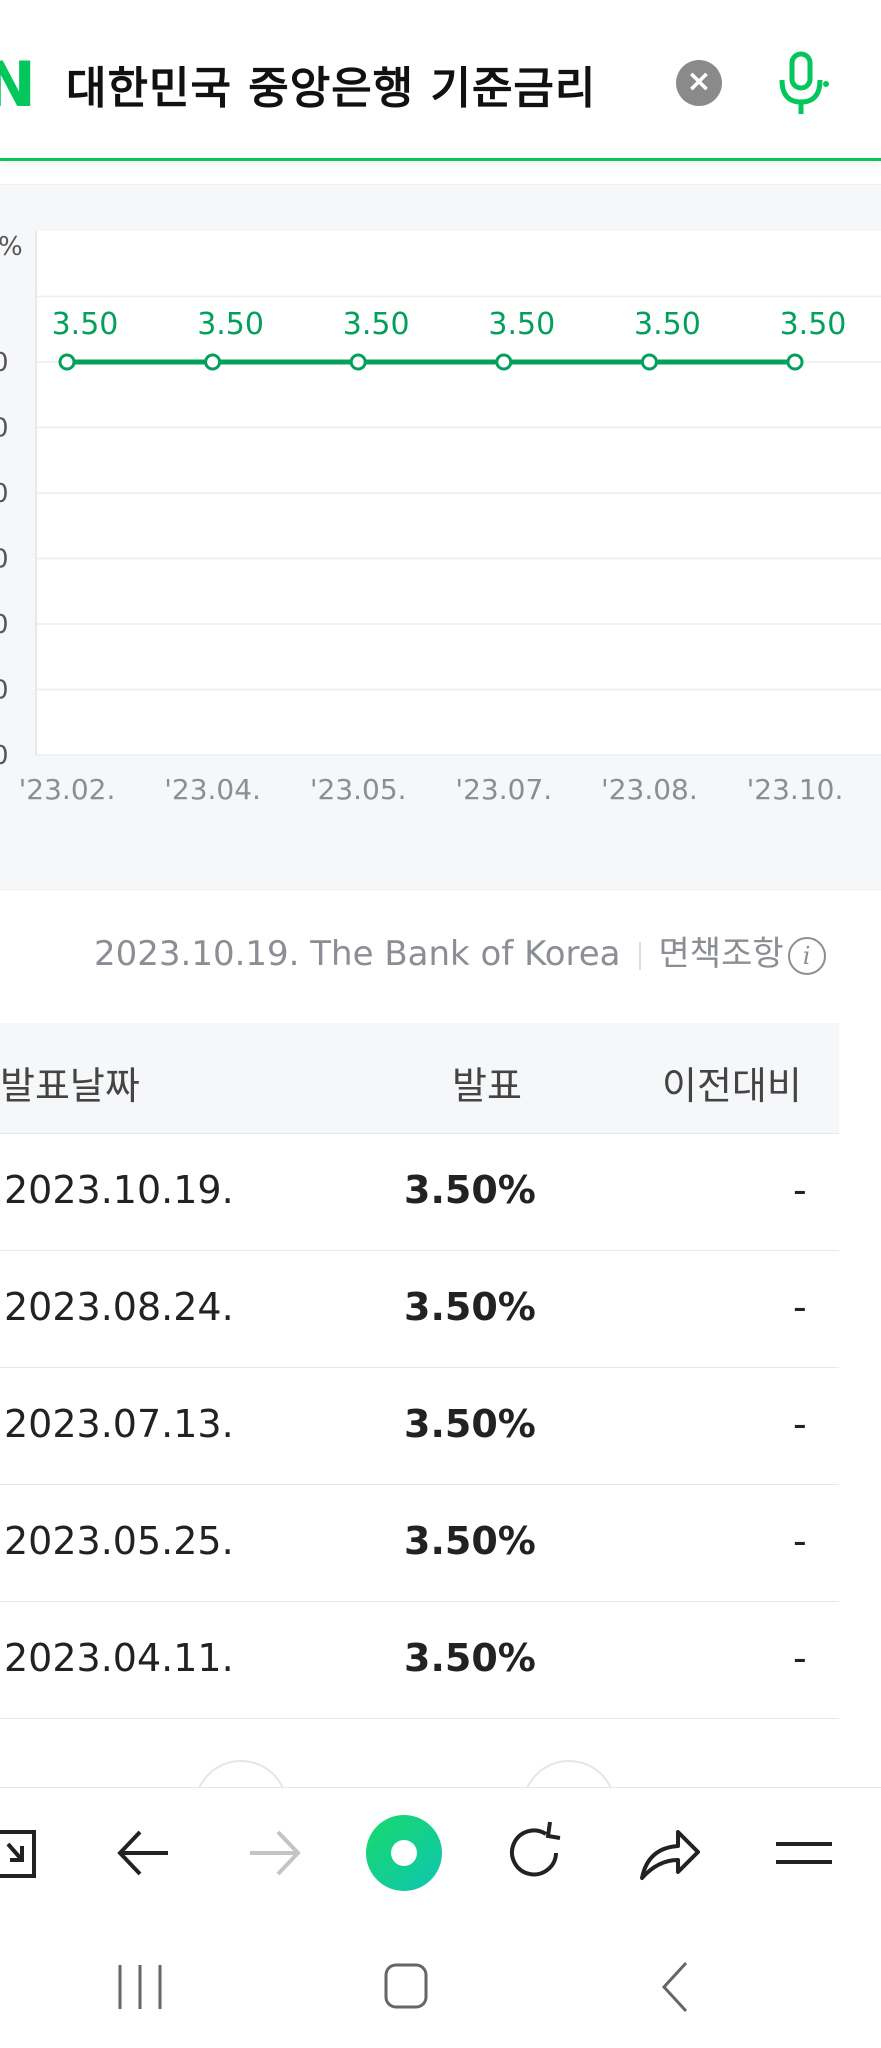  Describe the element at coordinates (145, 1853) in the screenshot. I see `back-arrow-icon` at that location.